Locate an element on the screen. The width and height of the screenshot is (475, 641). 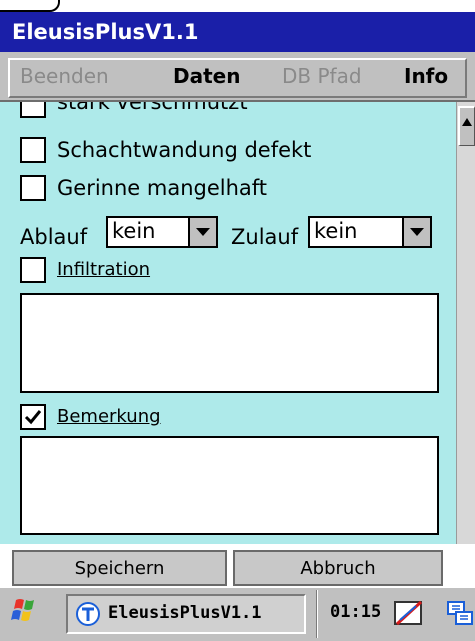
label-schachtwandung-defekt: Schachtwandung defekt is located at coordinates (184, 150).